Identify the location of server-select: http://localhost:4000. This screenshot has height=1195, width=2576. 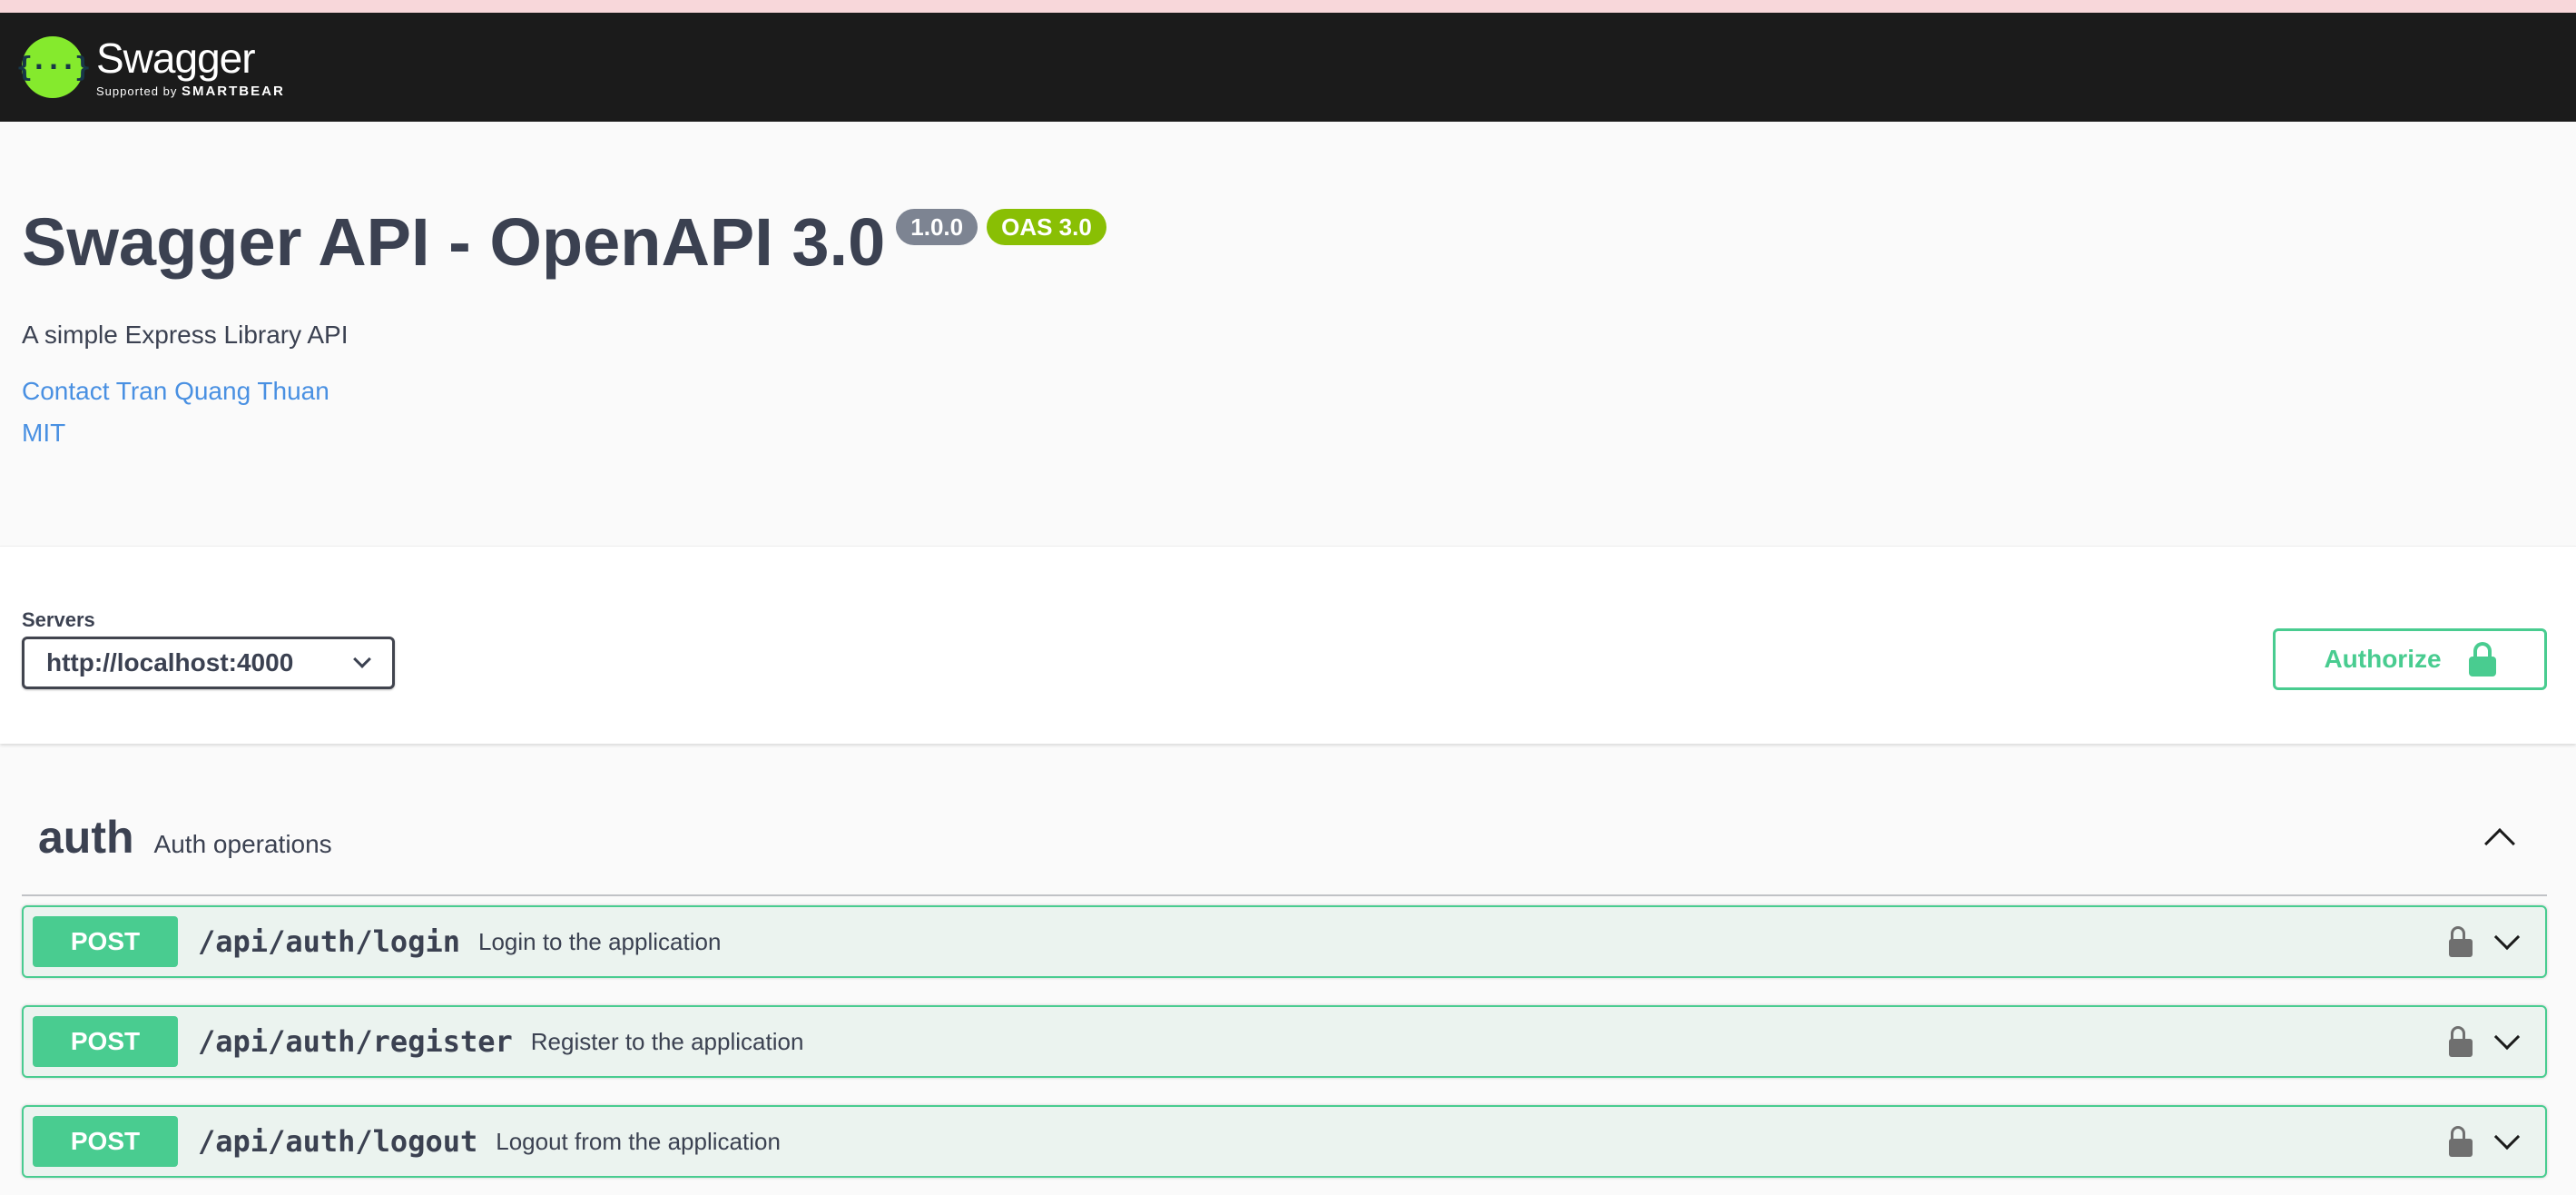
(208, 663).